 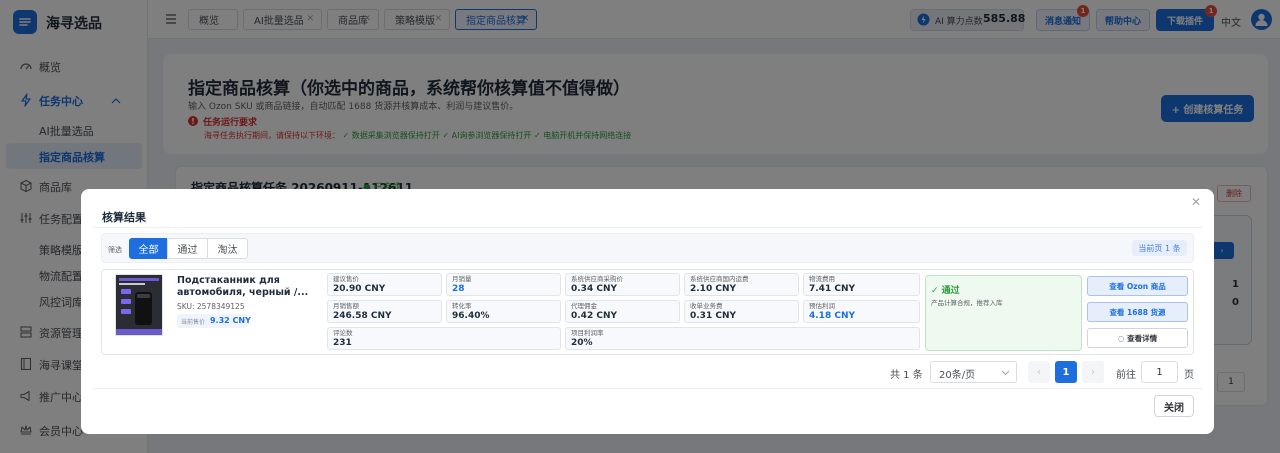 I want to click on current-page-button: 1, so click(x=1066, y=372).